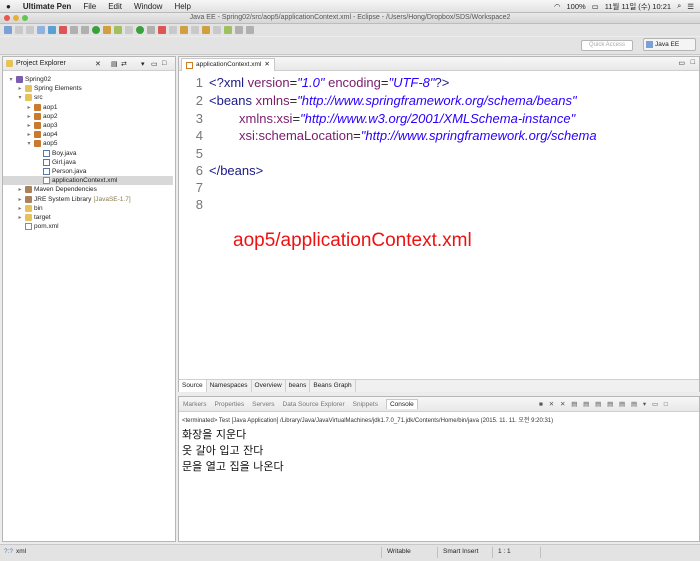 Image resolution: width=700 pixels, height=561 pixels. I want to click on menu-edit: Edit, so click(115, 6).